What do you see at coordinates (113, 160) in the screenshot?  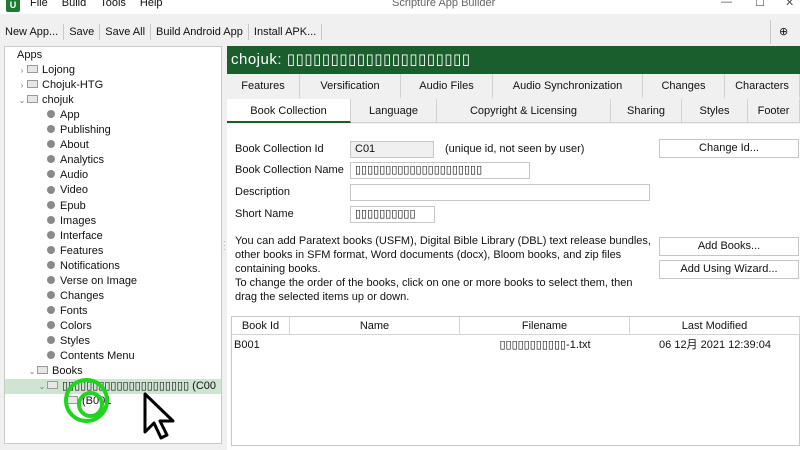 I see `tree-item: Analytics` at bounding box center [113, 160].